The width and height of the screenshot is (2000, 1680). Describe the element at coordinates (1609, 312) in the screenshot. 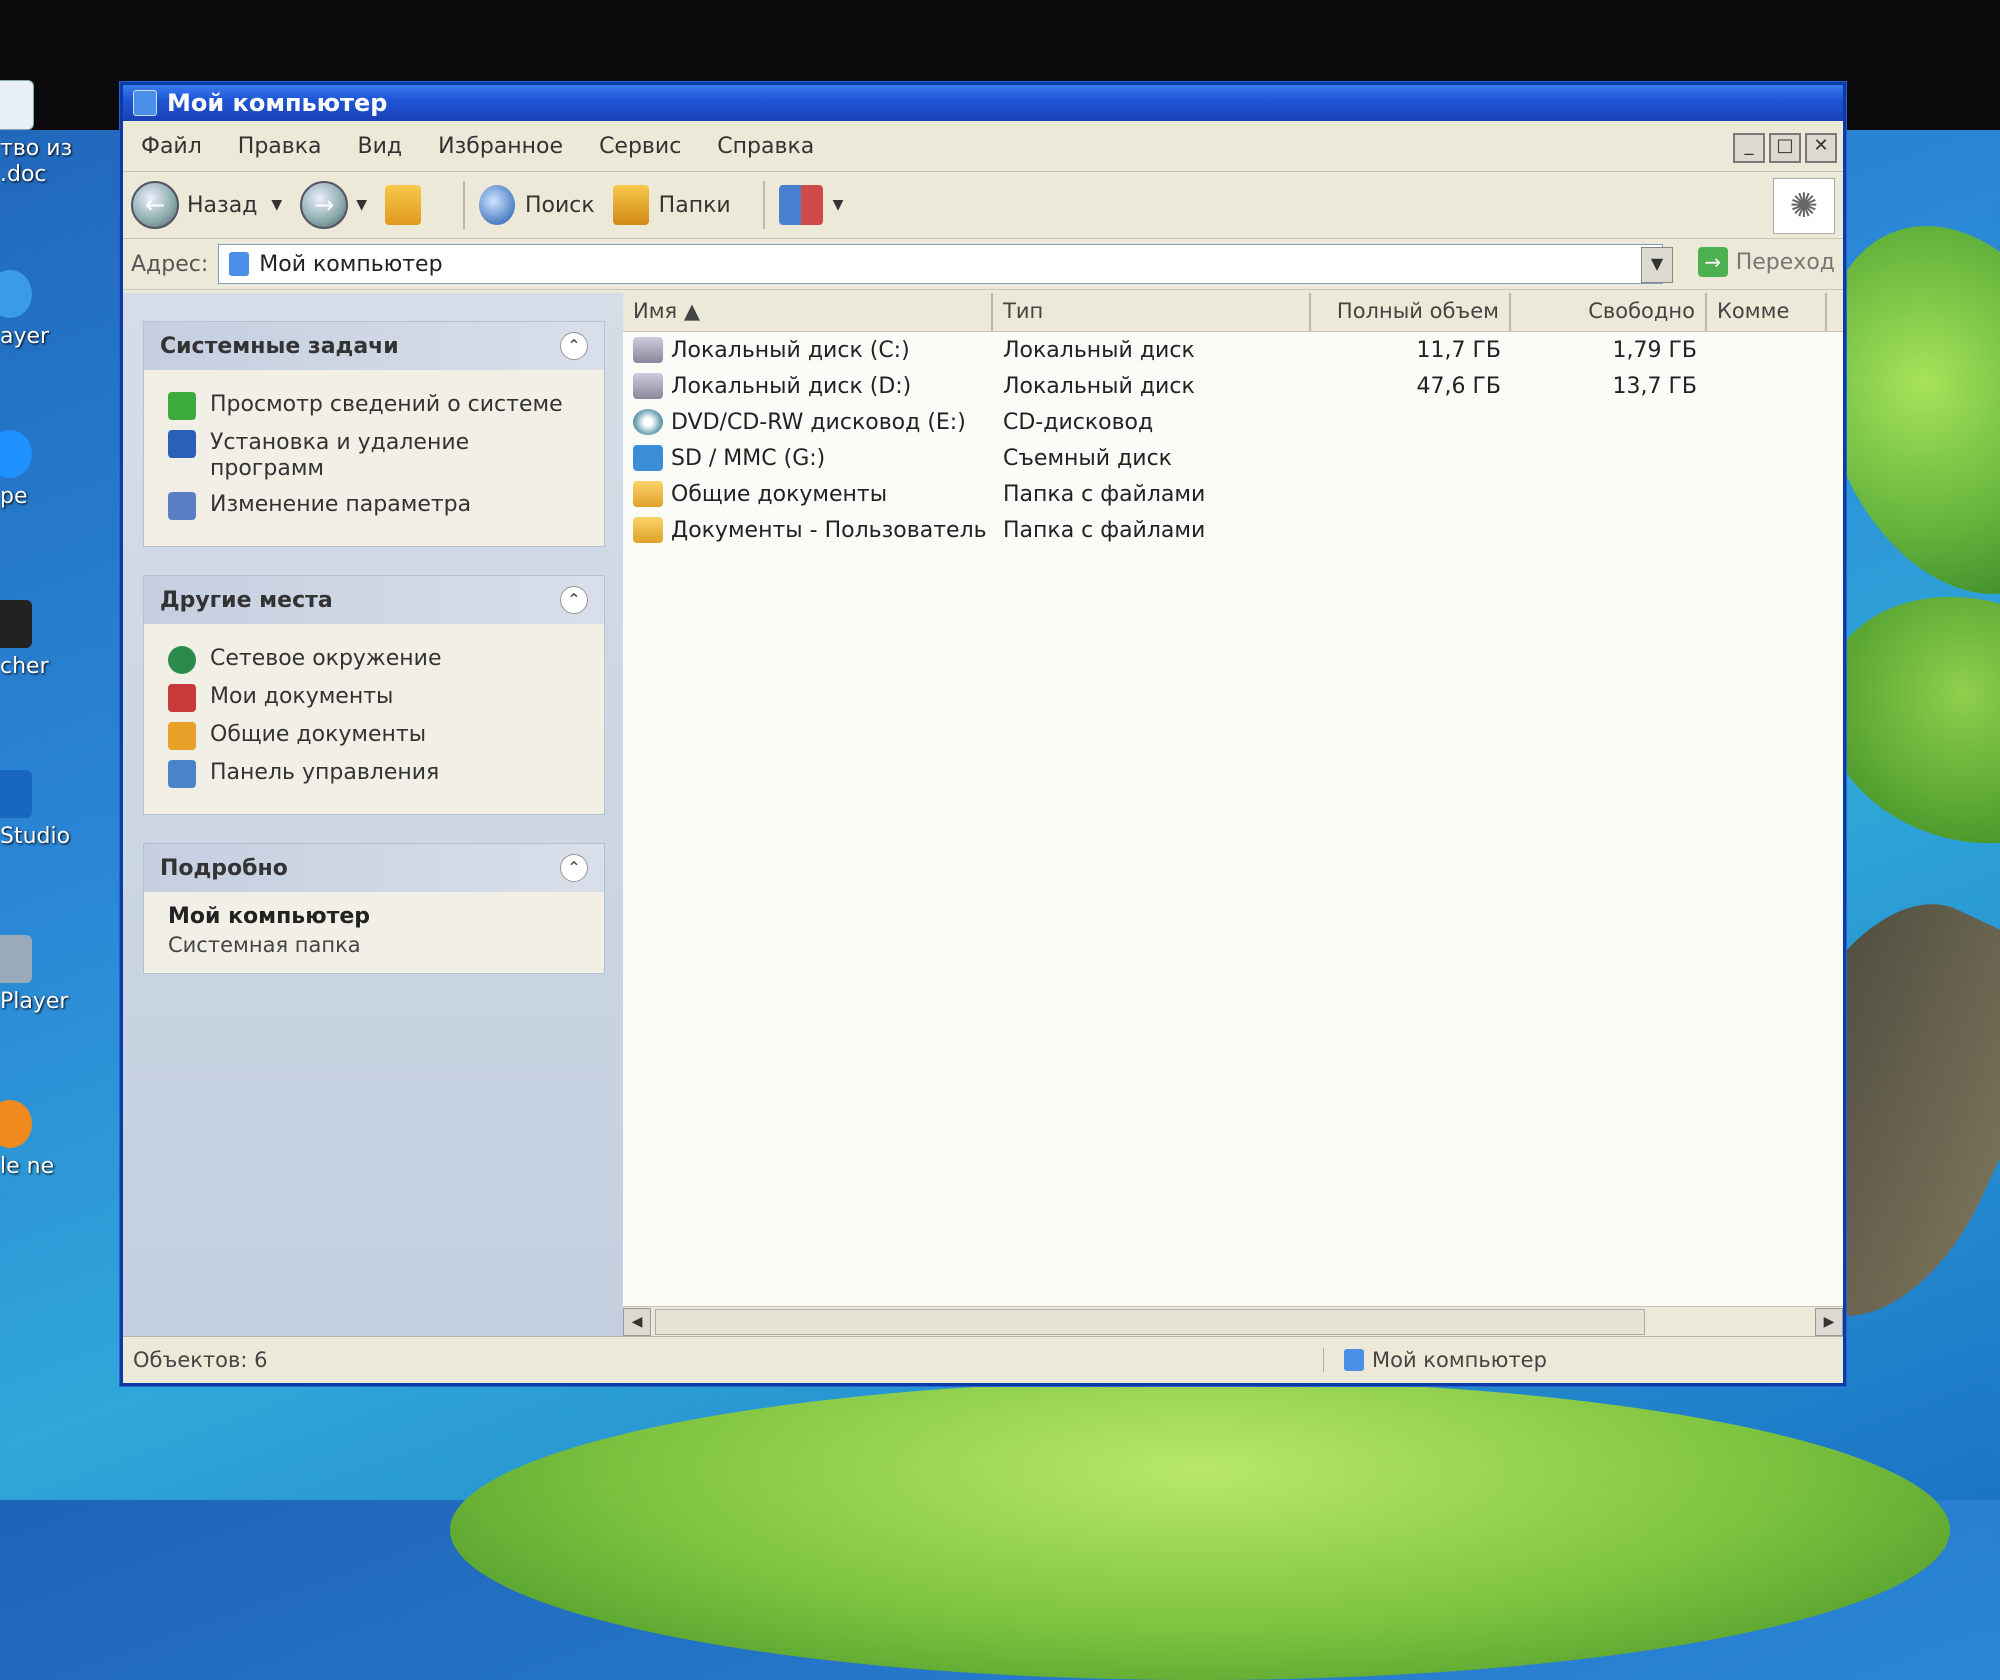

I see `column-header-free: Свободно` at that location.